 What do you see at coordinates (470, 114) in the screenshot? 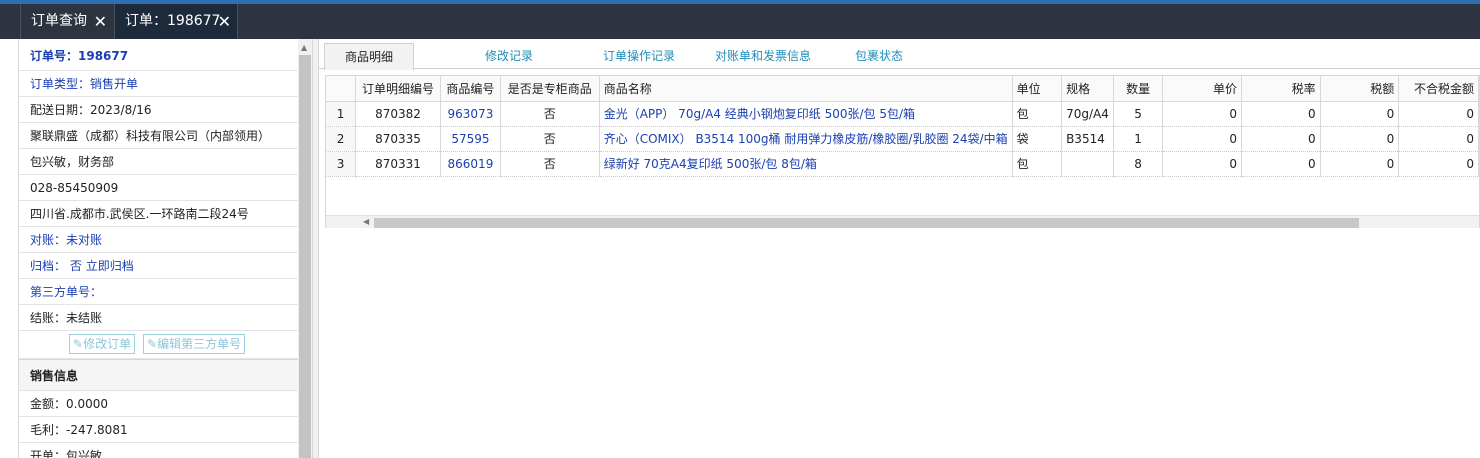
I see `product-no-link: 963073` at bounding box center [470, 114].